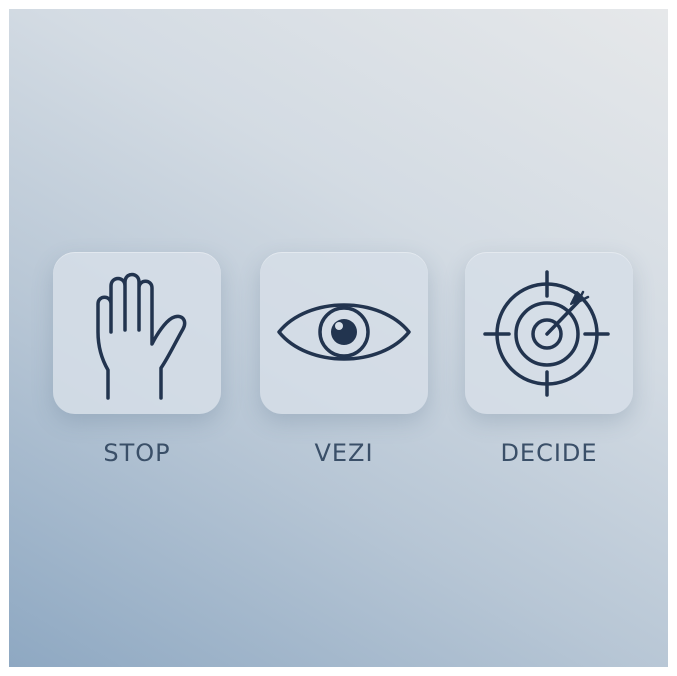  Describe the element at coordinates (546, 333) in the screenshot. I see `target-icon` at that location.